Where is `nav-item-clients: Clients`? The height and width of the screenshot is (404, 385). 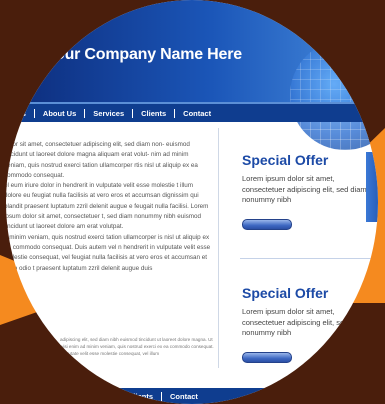
nav-item-clients: Clients is located at coordinates (154, 113).